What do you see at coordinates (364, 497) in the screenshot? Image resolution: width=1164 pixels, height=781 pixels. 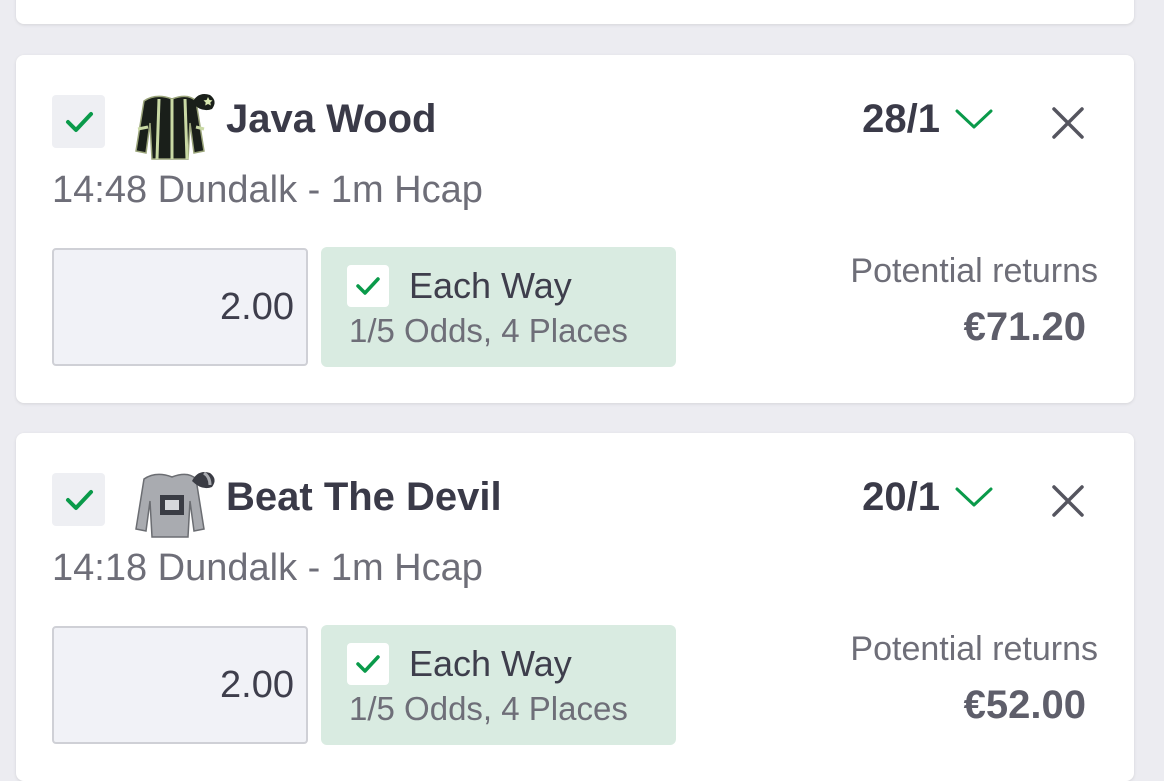 I see `horse-name: Beat The Devil` at bounding box center [364, 497].